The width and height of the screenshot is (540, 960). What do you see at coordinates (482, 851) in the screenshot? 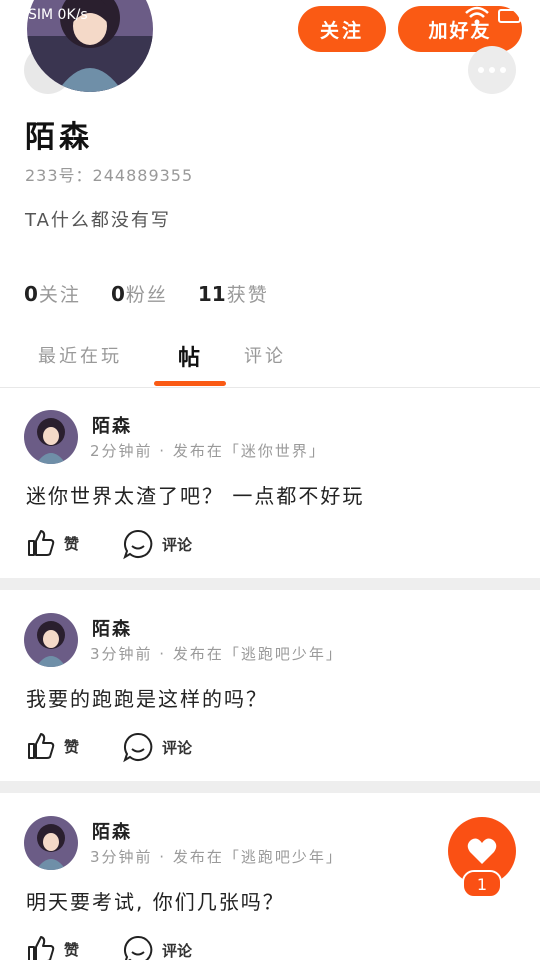
I see `heart-icon` at bounding box center [482, 851].